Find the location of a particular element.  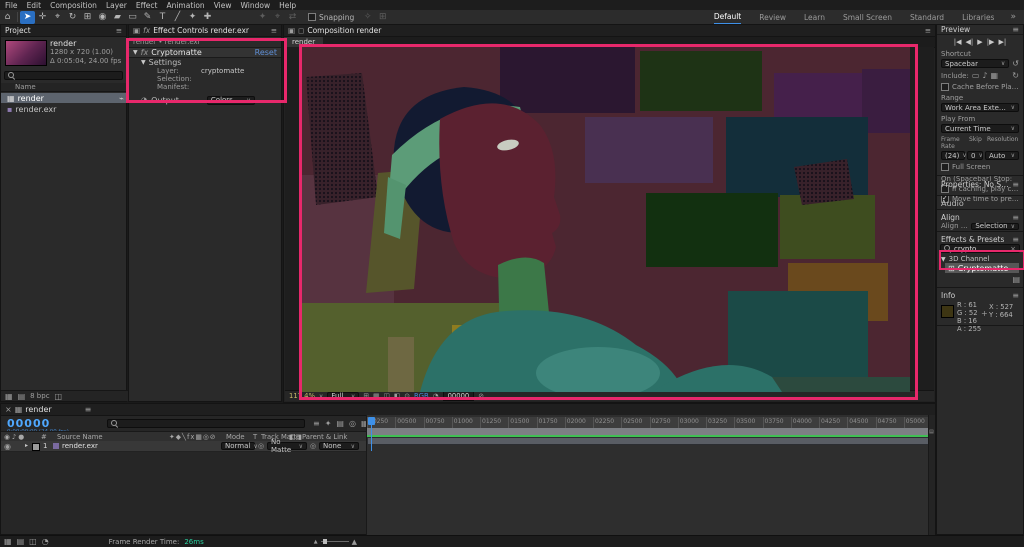

parent-dropdown: None ∨ is located at coordinates (339, 446).